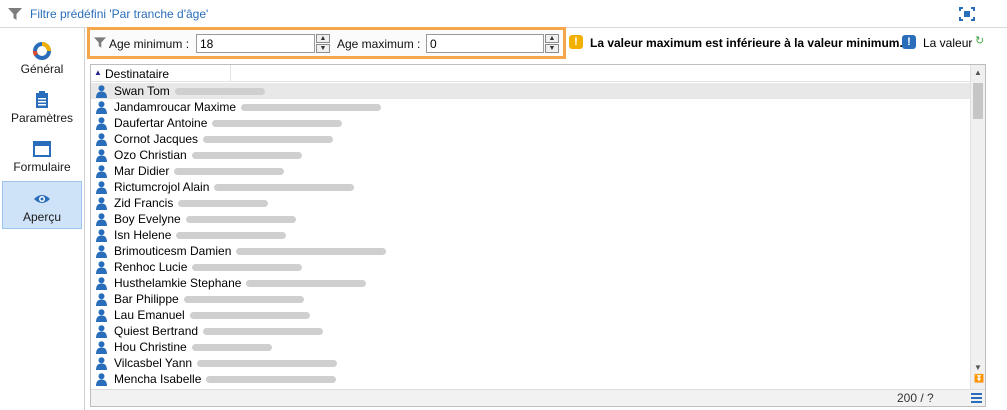 The image size is (1007, 410). I want to click on table-row: Daufertar Antoine, so click(531, 123).